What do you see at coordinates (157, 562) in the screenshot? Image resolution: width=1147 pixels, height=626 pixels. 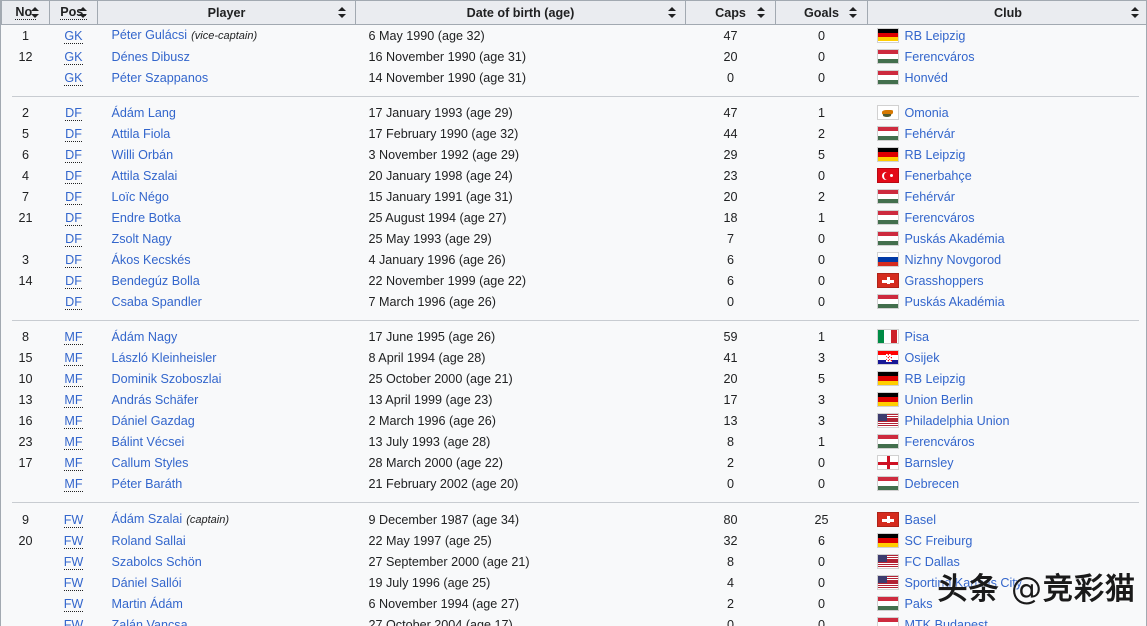 I see `player-link: Szabolcs Schön` at bounding box center [157, 562].